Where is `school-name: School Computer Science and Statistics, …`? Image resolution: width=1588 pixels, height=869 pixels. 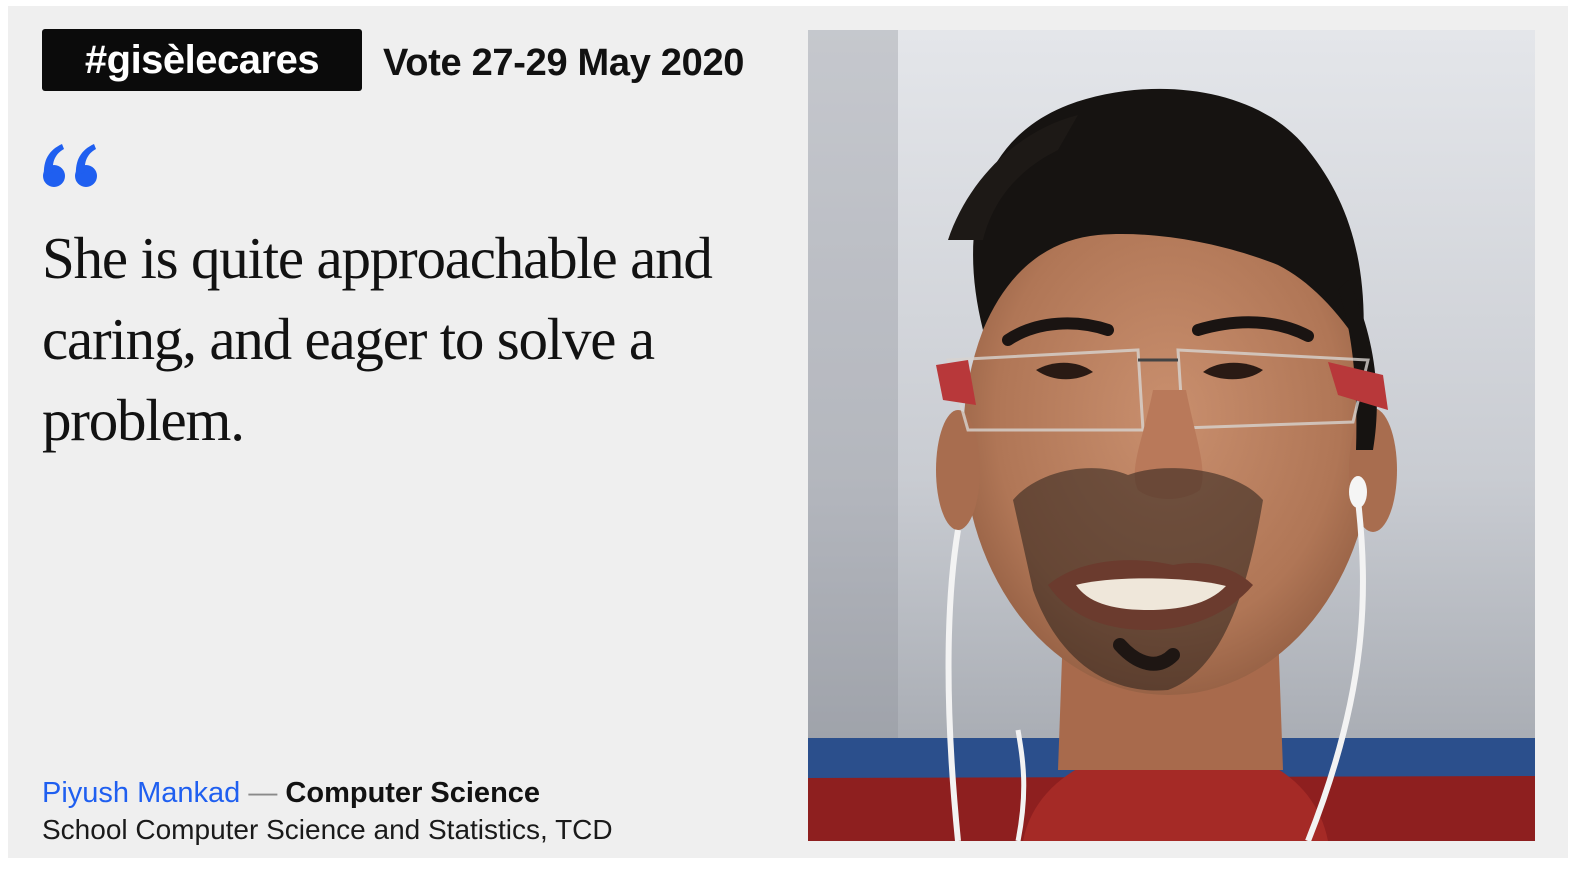 school-name: School Computer Science and Statistics, … is located at coordinates (327, 829).